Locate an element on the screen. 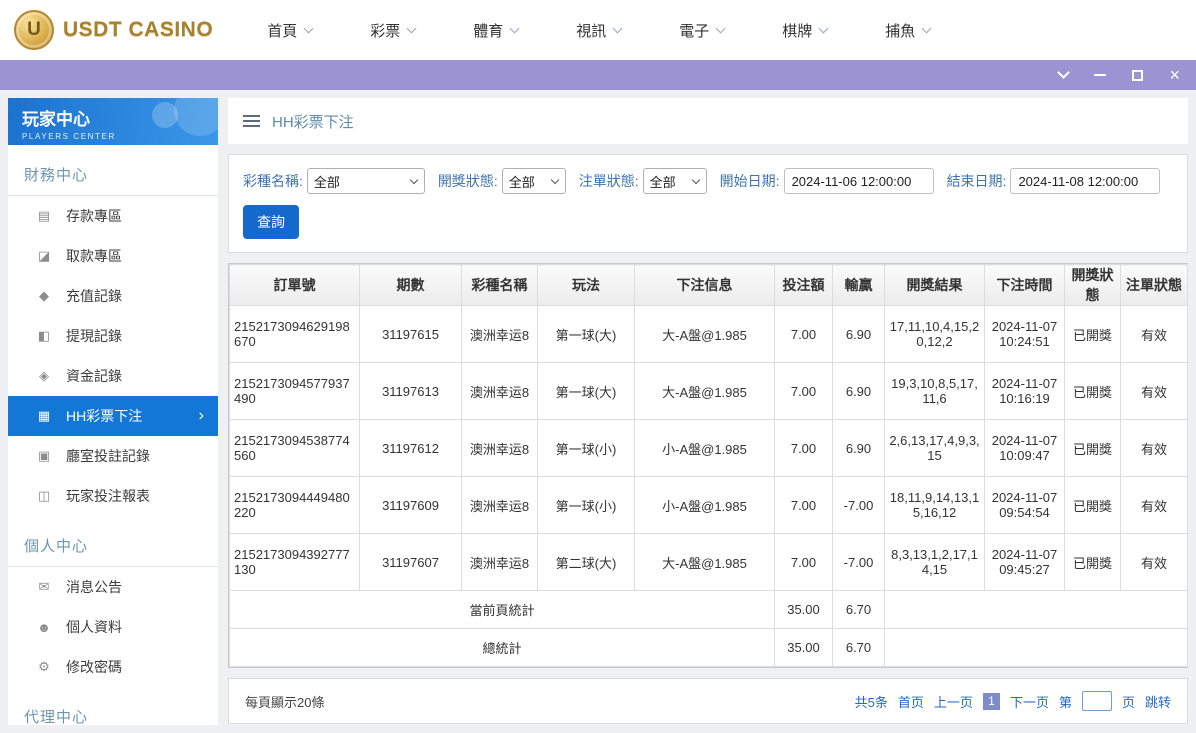 This screenshot has height=733, width=1196. page-size-text: 每頁顯示20條 is located at coordinates (285, 702).